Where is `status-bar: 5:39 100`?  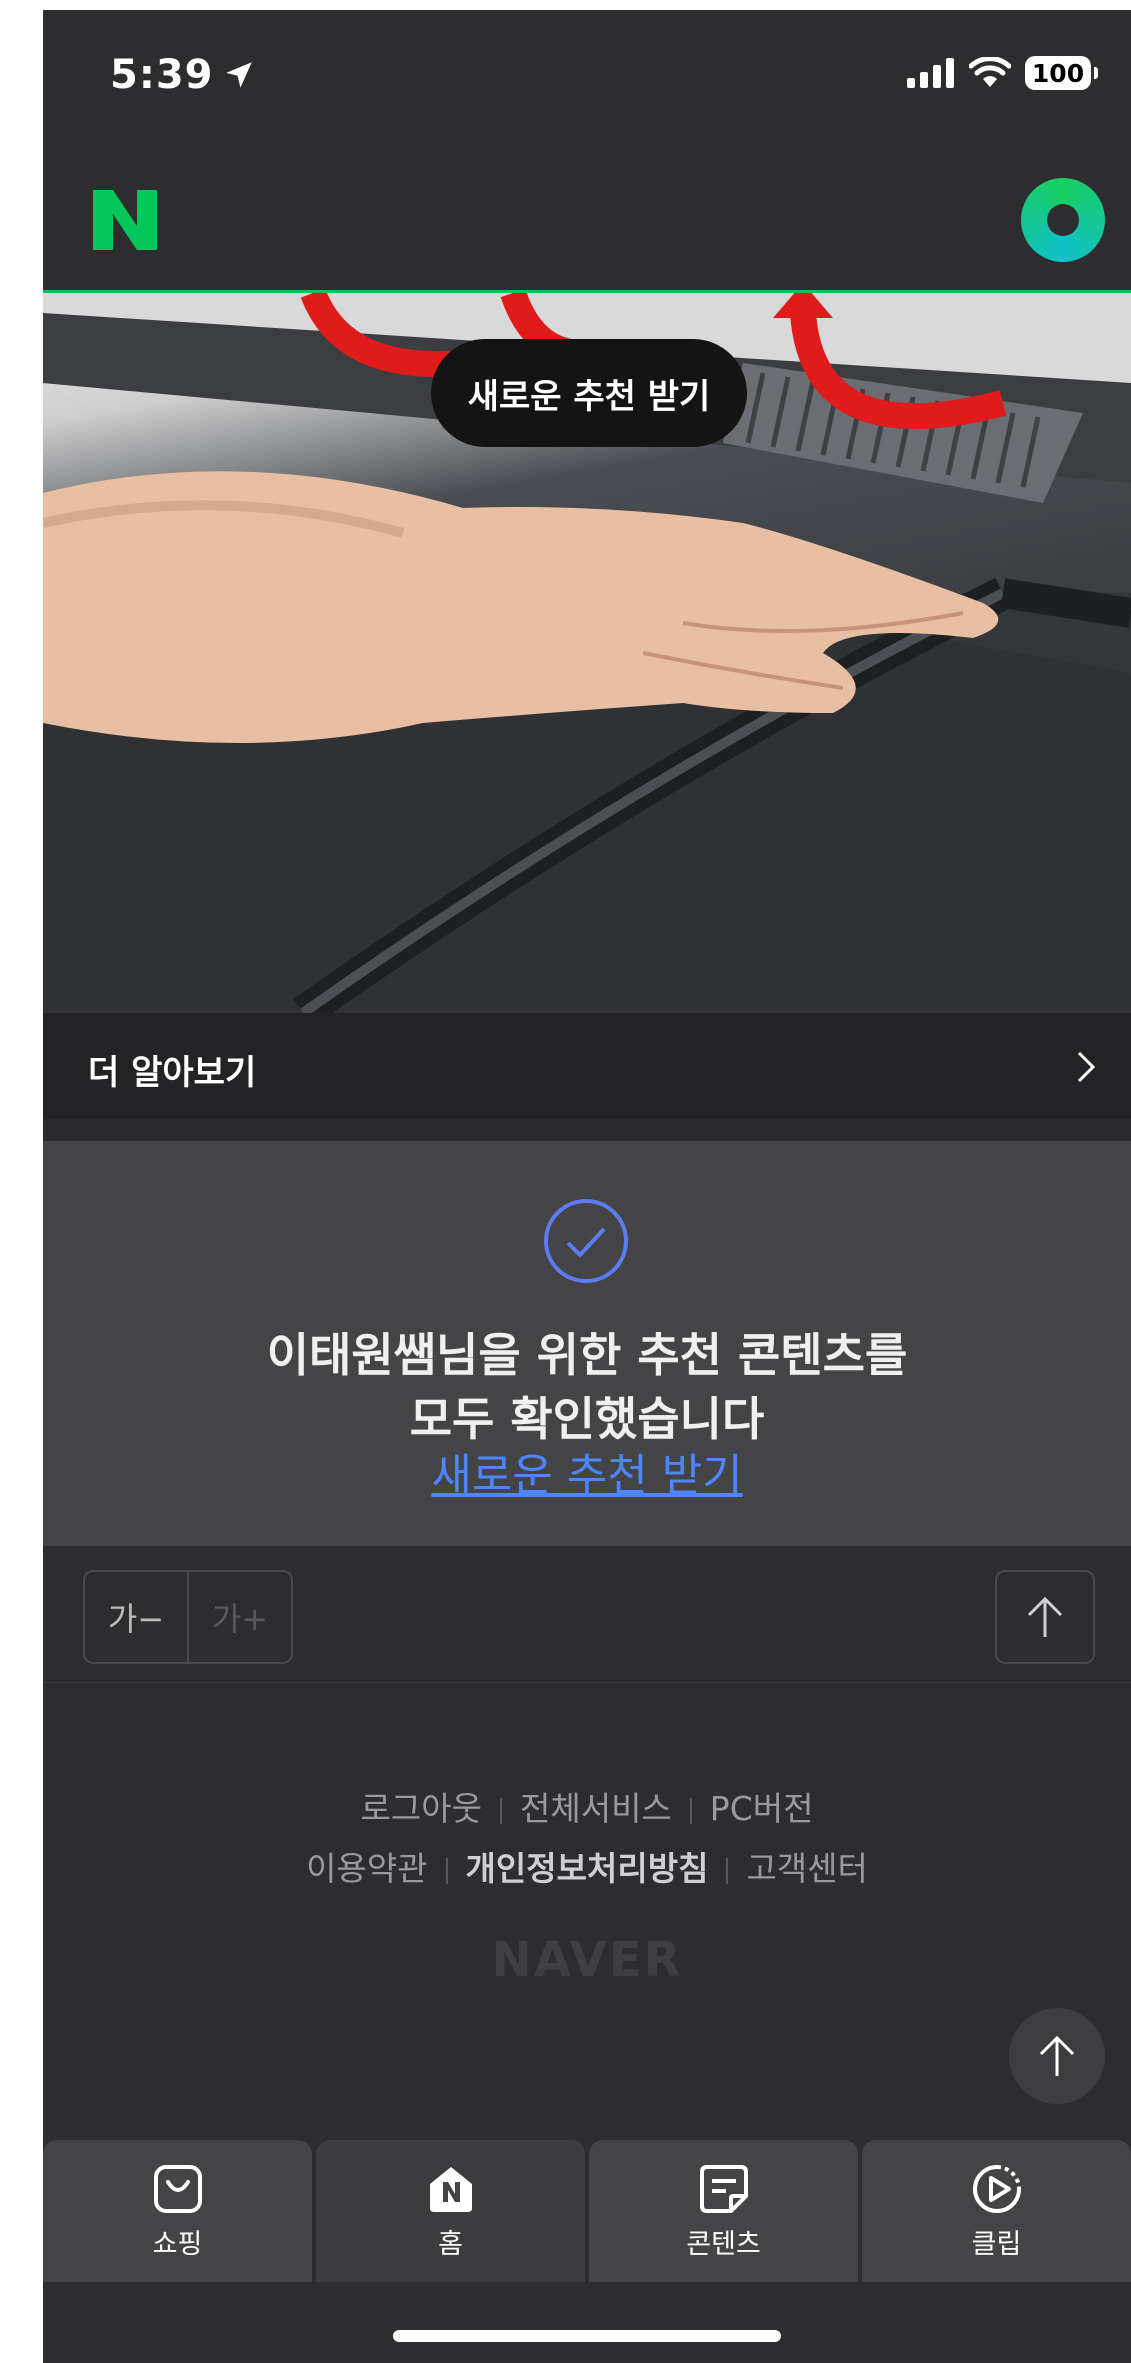
status-bar: 5:39 100 is located at coordinates (587, 80).